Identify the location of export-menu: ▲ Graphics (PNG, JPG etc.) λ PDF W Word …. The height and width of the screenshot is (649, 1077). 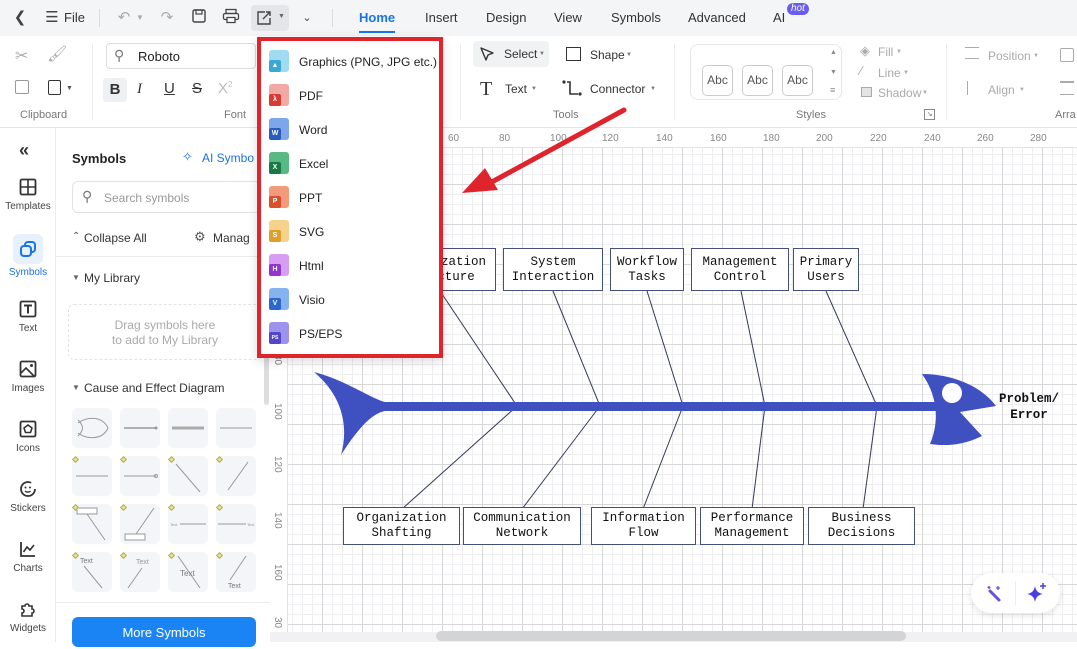
(350, 197).